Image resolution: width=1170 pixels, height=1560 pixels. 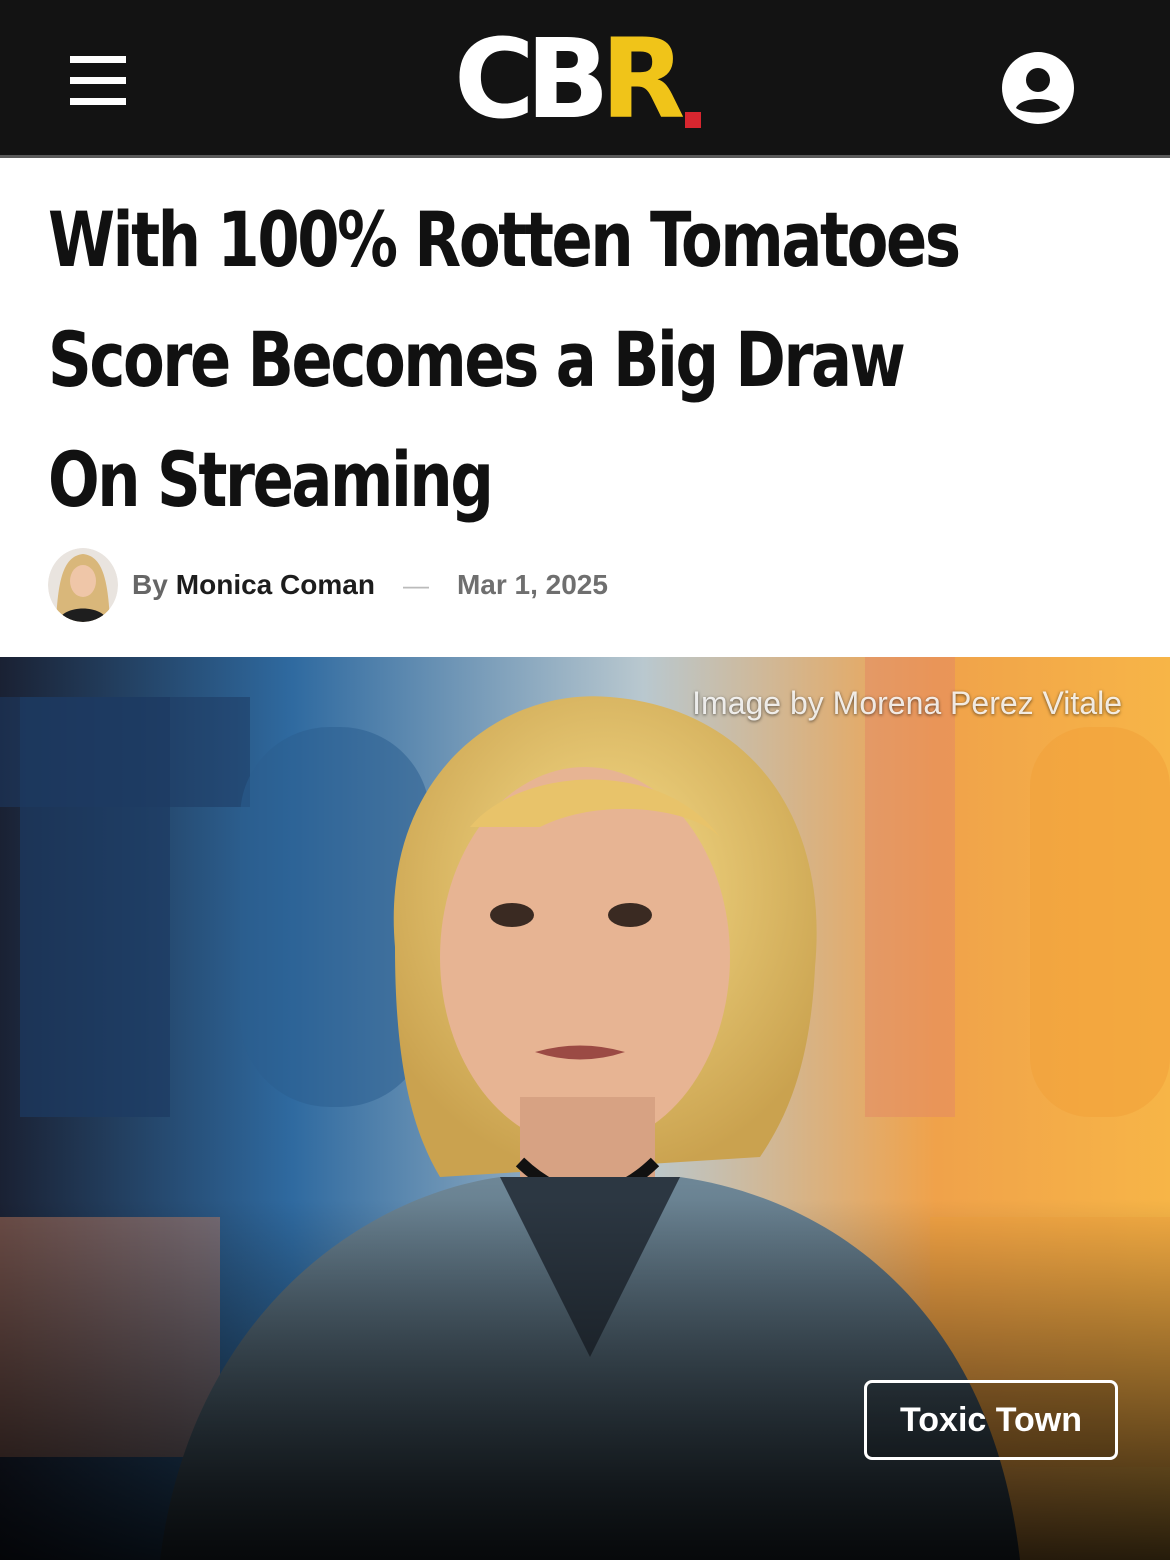 What do you see at coordinates (991, 1420) in the screenshot?
I see `topic-tag-button: Toxic Town` at bounding box center [991, 1420].